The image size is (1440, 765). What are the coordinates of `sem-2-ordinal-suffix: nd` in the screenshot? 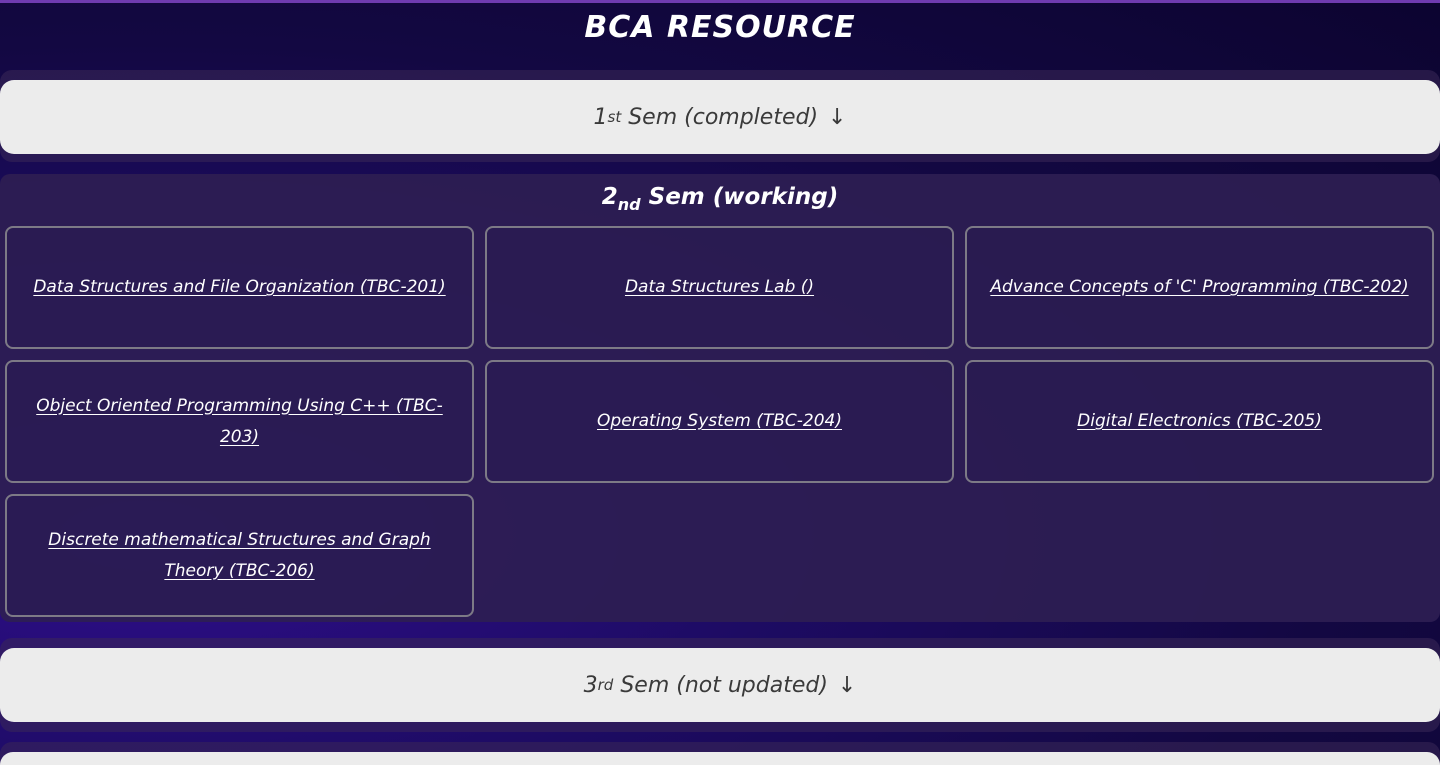 It's located at (629, 204).